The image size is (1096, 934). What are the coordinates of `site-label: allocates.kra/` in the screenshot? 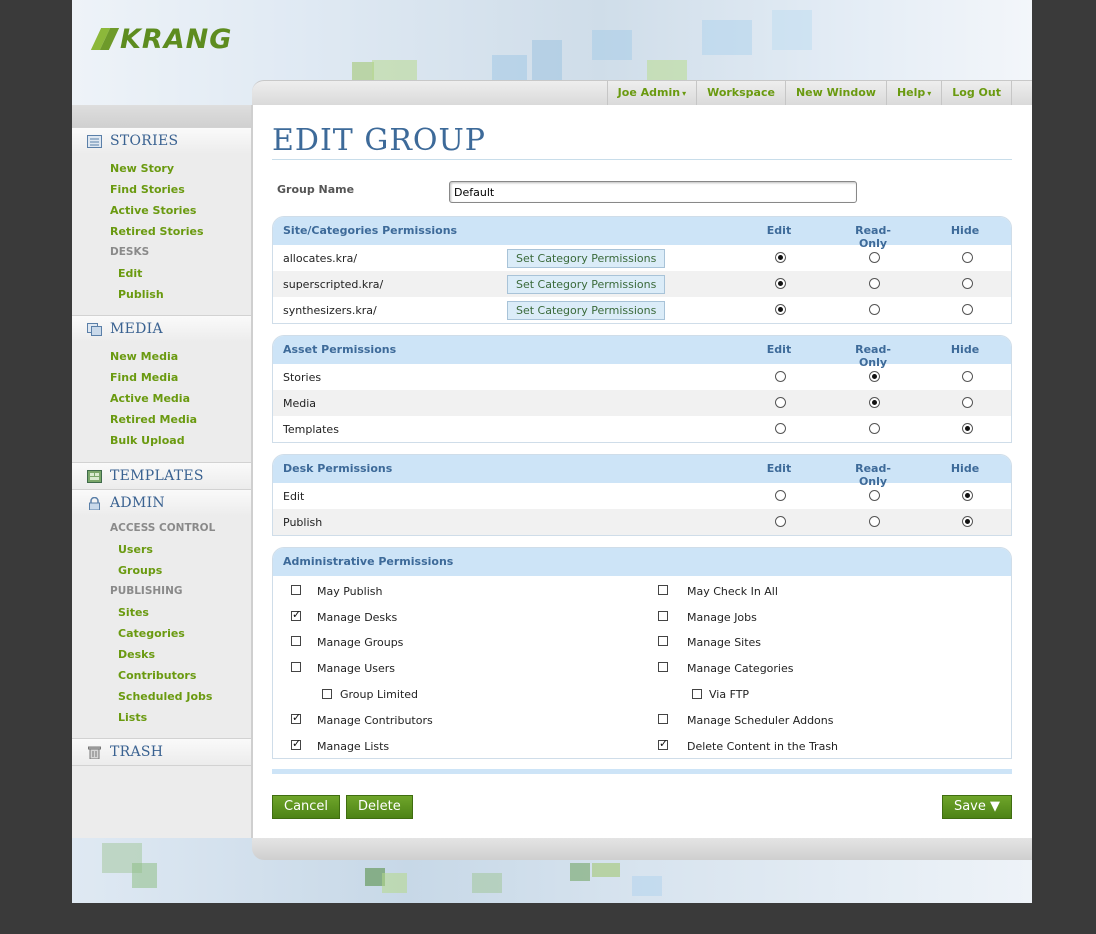 It's located at (320, 258).